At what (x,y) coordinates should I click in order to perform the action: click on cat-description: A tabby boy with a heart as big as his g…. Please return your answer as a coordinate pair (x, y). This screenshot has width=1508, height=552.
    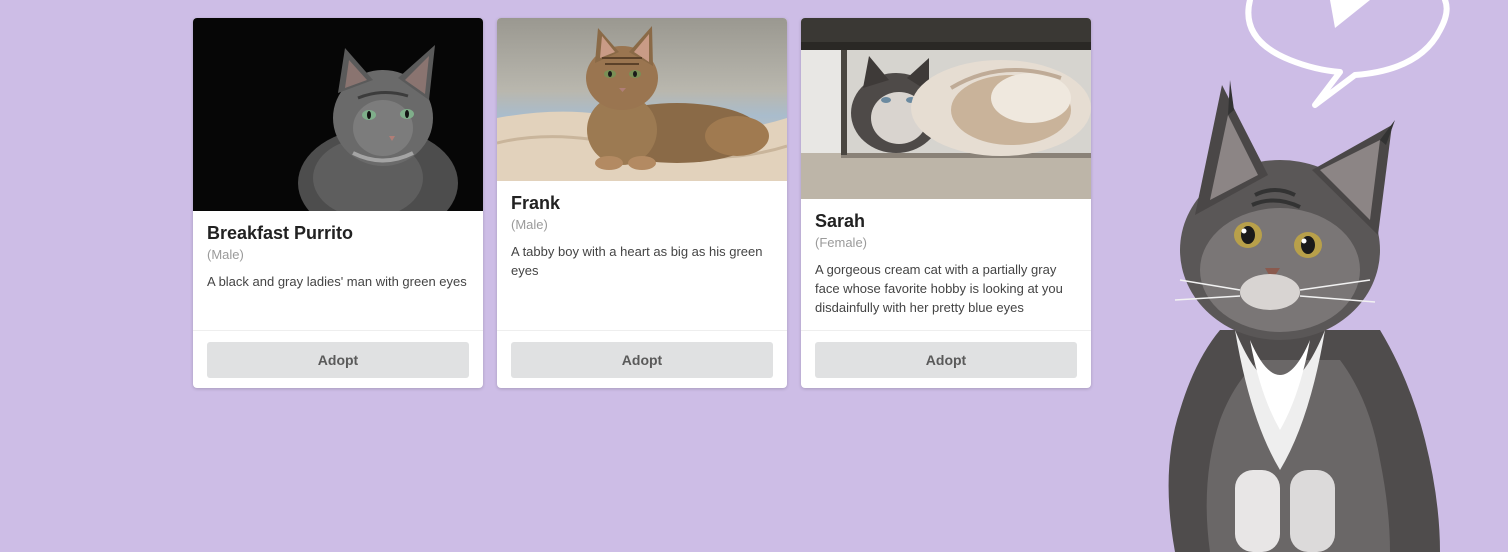
    Looking at the image, I should click on (637, 261).